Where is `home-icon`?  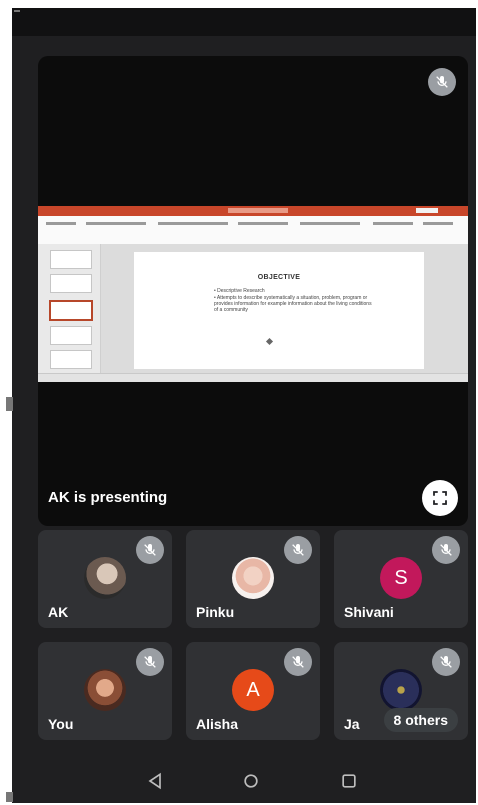 home-icon is located at coordinates (251, 781).